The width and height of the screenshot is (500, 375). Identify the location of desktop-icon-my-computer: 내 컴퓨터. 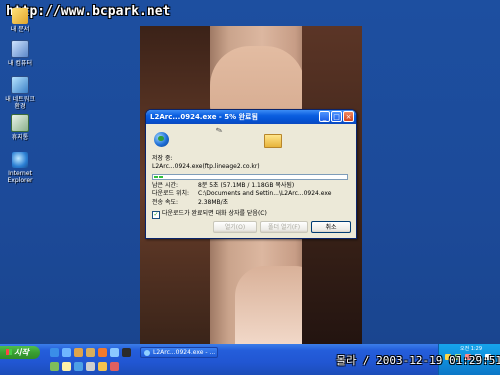
(20, 53).